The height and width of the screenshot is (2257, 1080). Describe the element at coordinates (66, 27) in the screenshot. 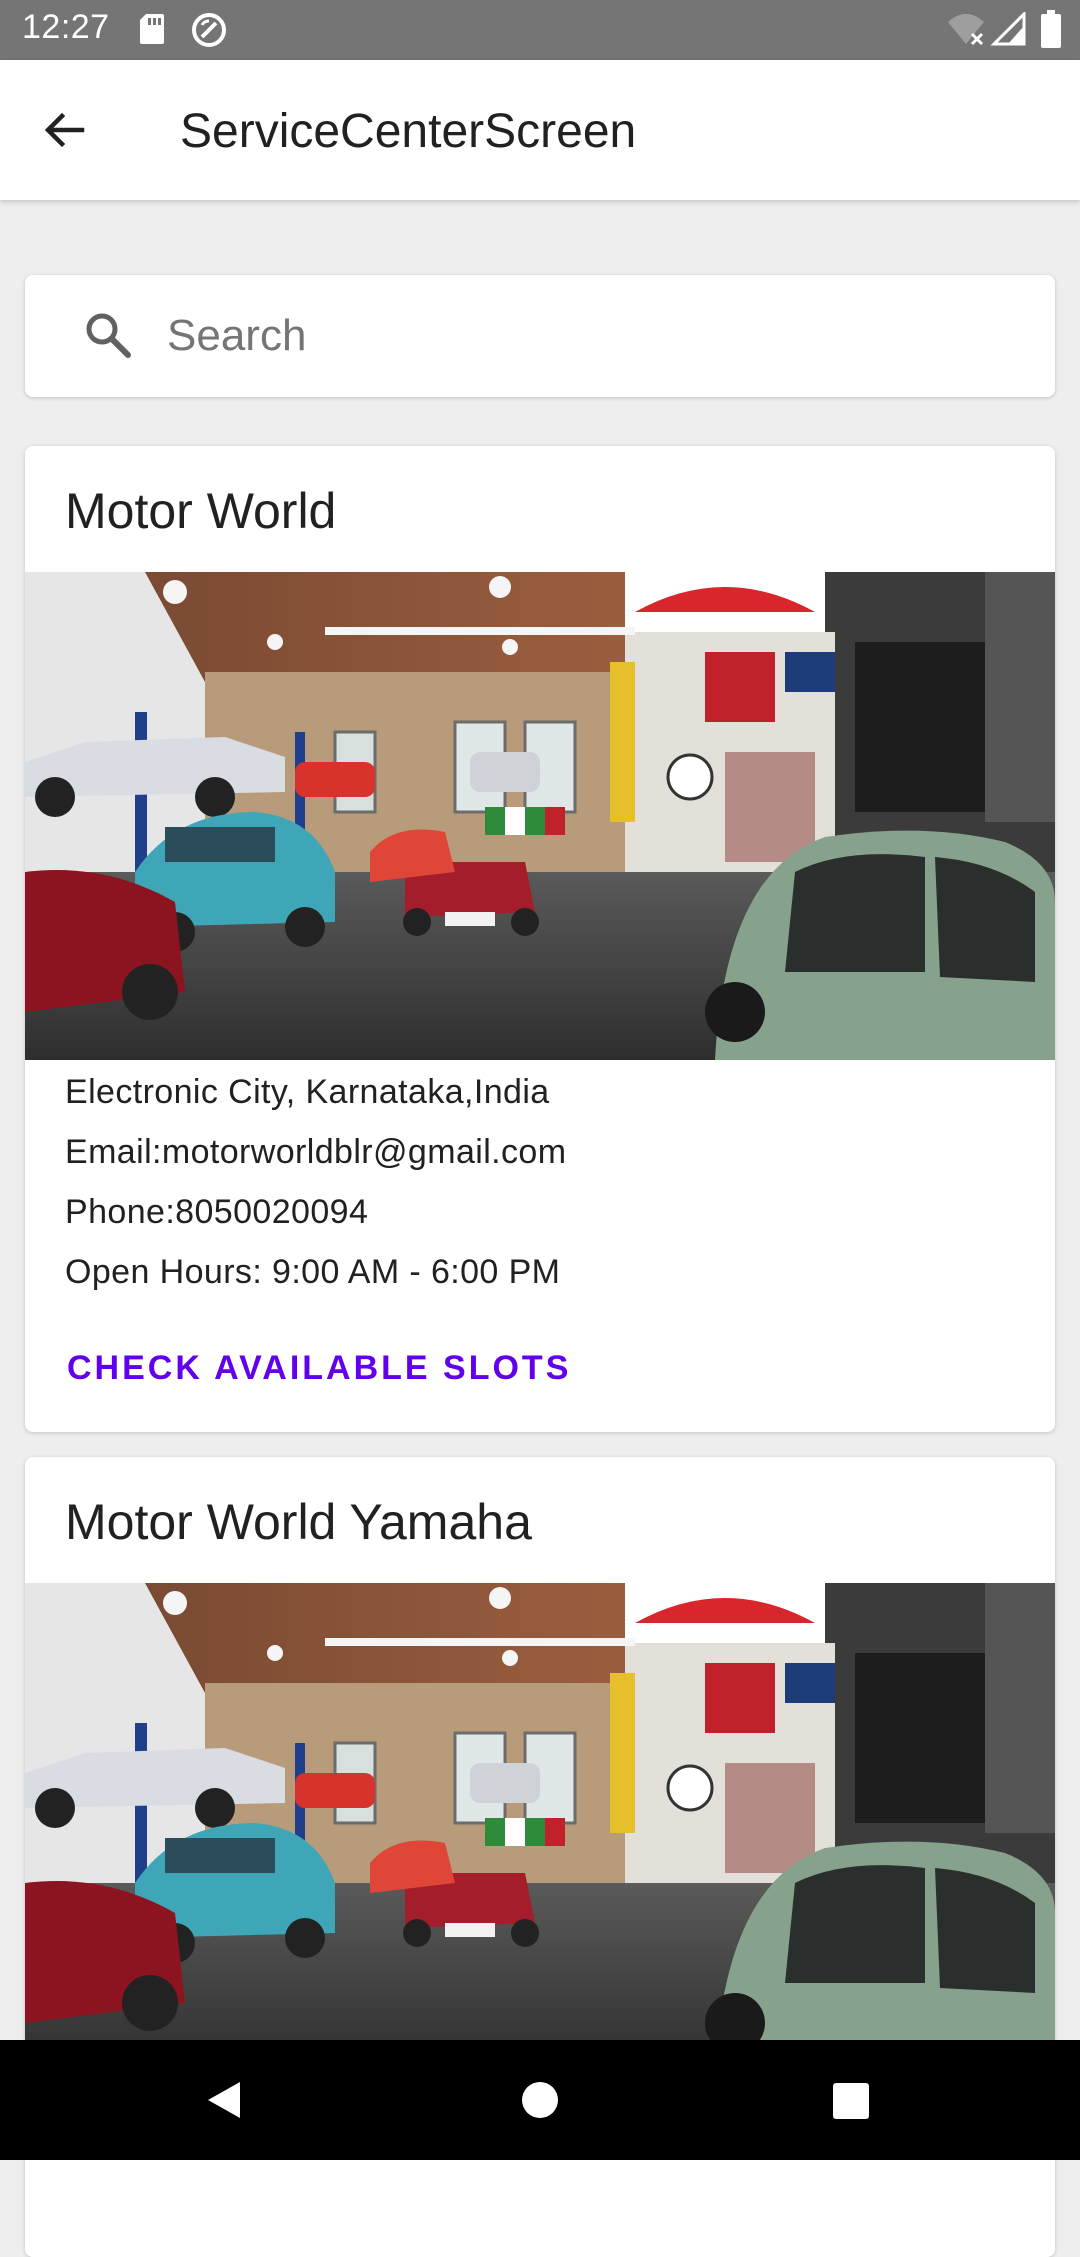

I see `status-time: 12:27` at that location.